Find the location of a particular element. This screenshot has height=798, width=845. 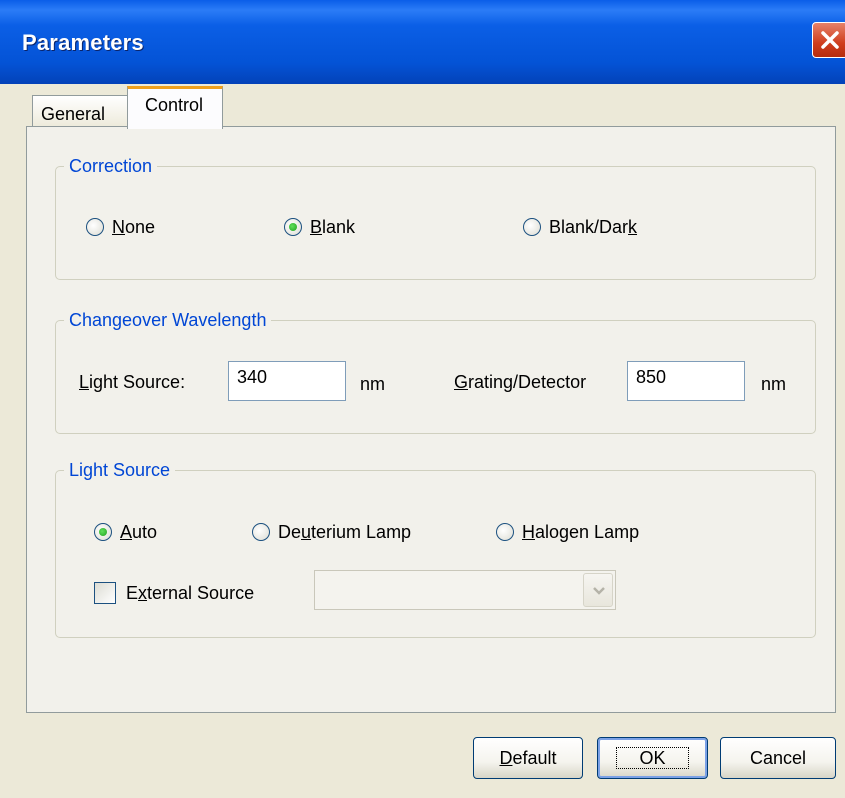

cancel-button-label: Cancel is located at coordinates (778, 758).